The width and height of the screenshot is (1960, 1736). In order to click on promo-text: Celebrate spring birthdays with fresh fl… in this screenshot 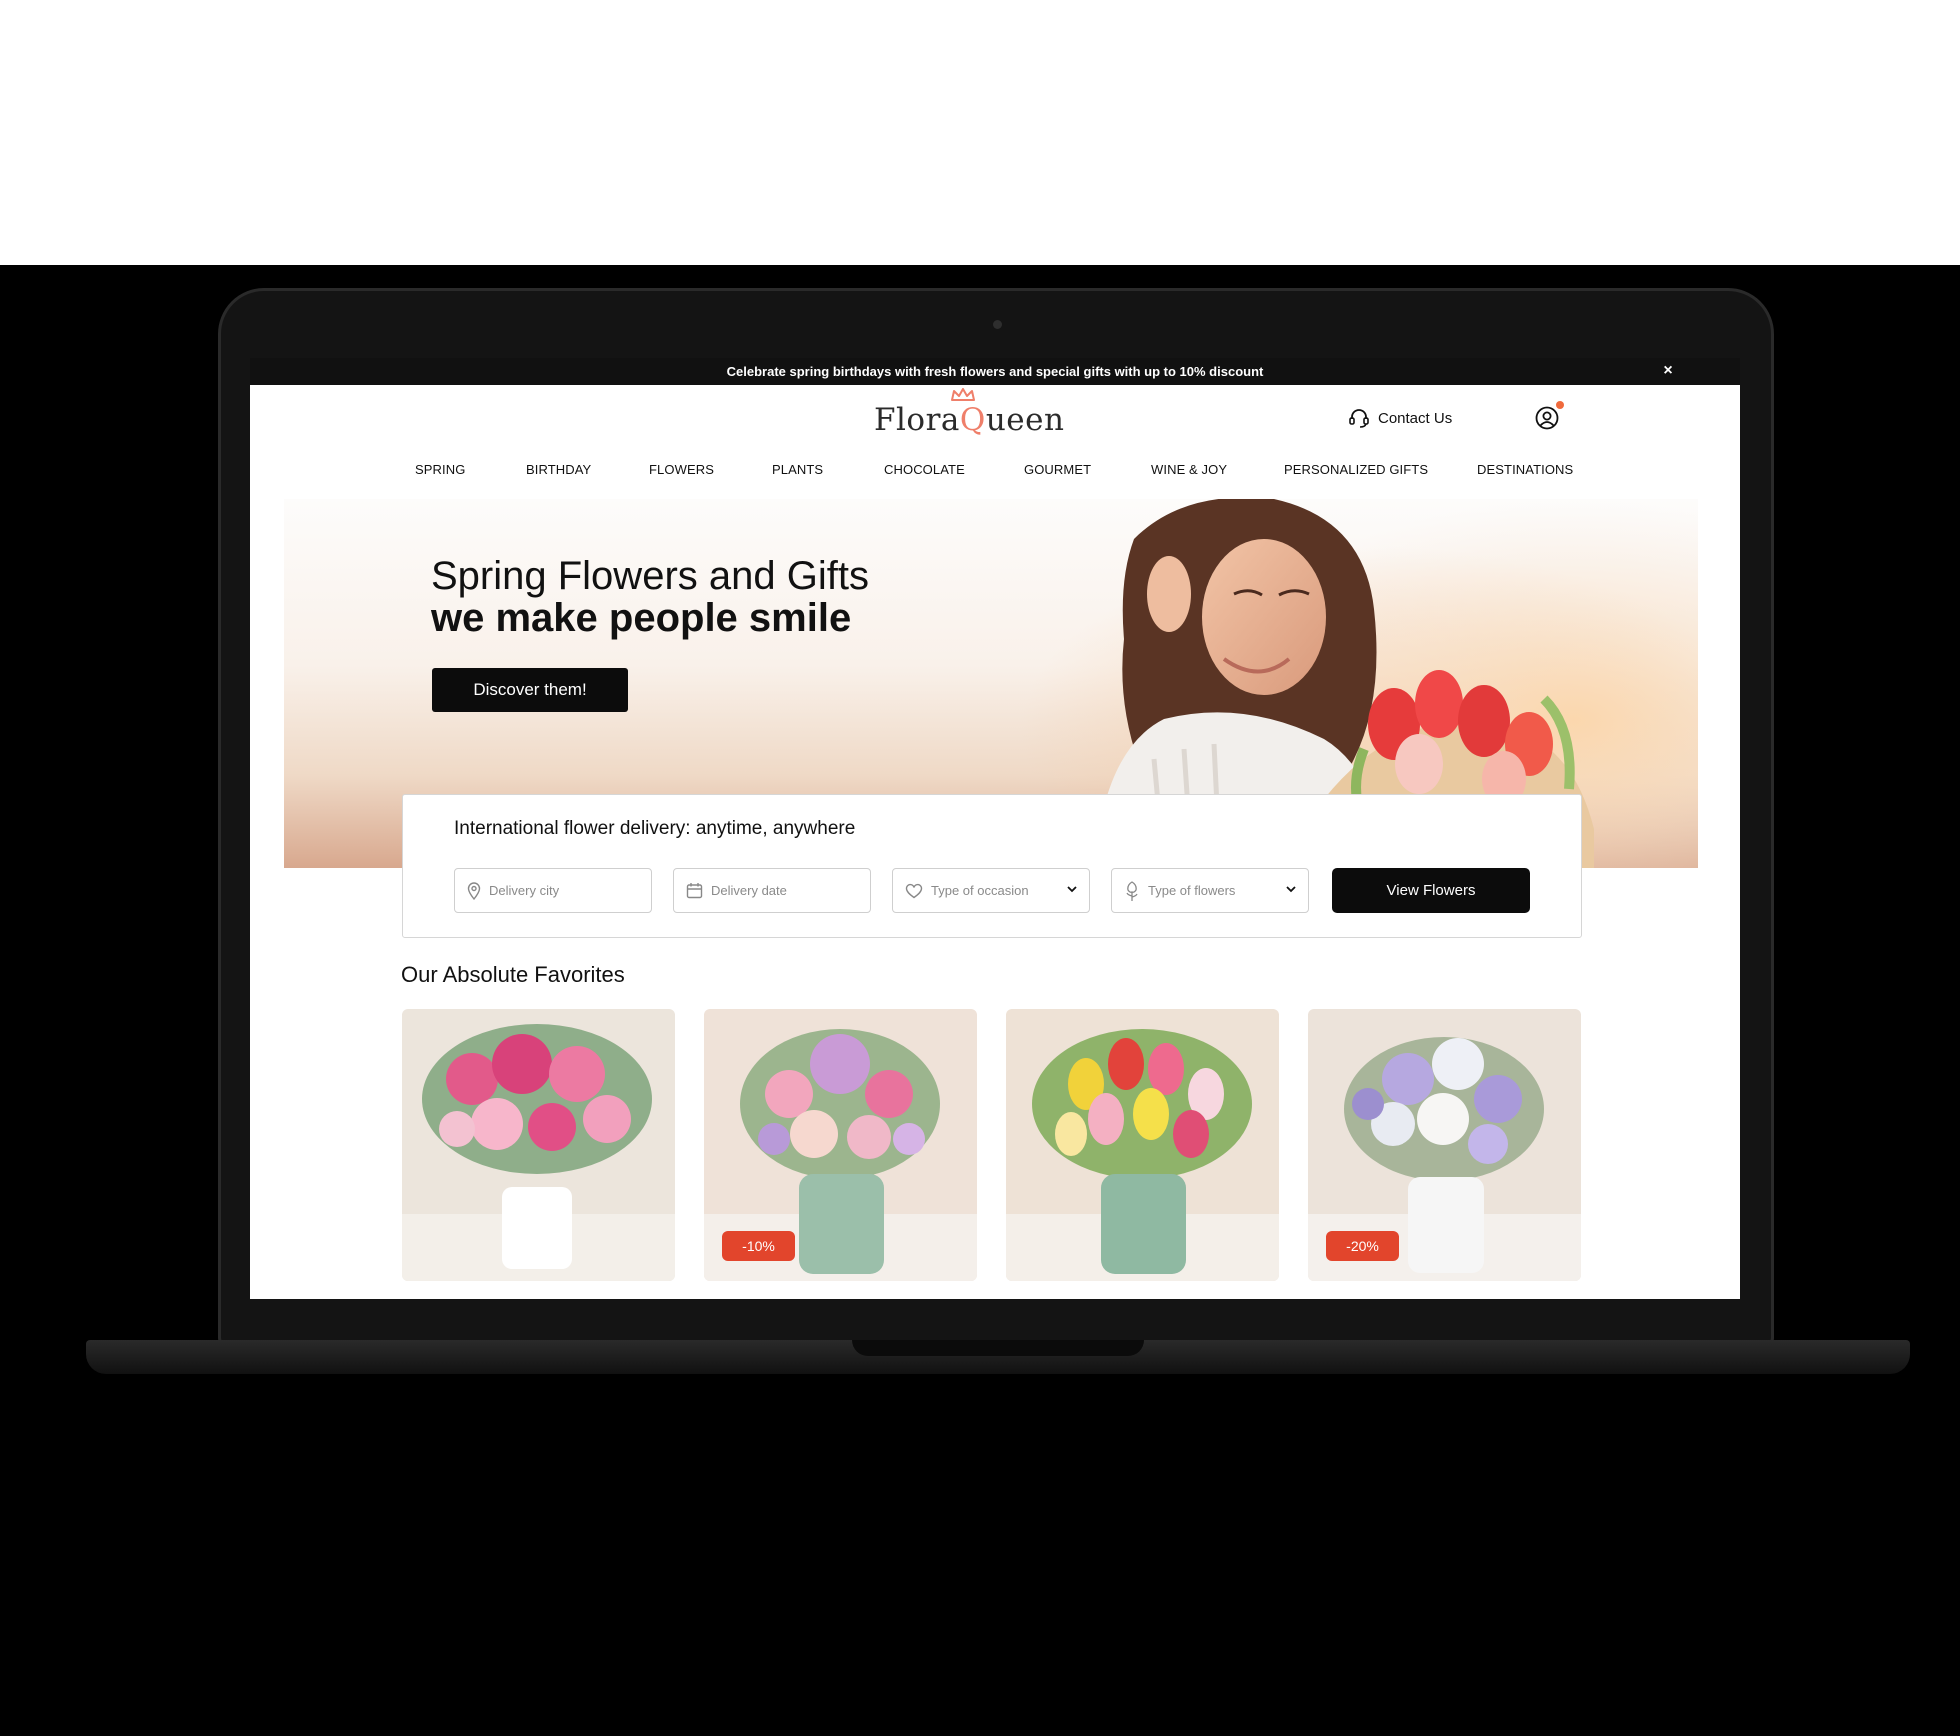, I will do `click(995, 371)`.